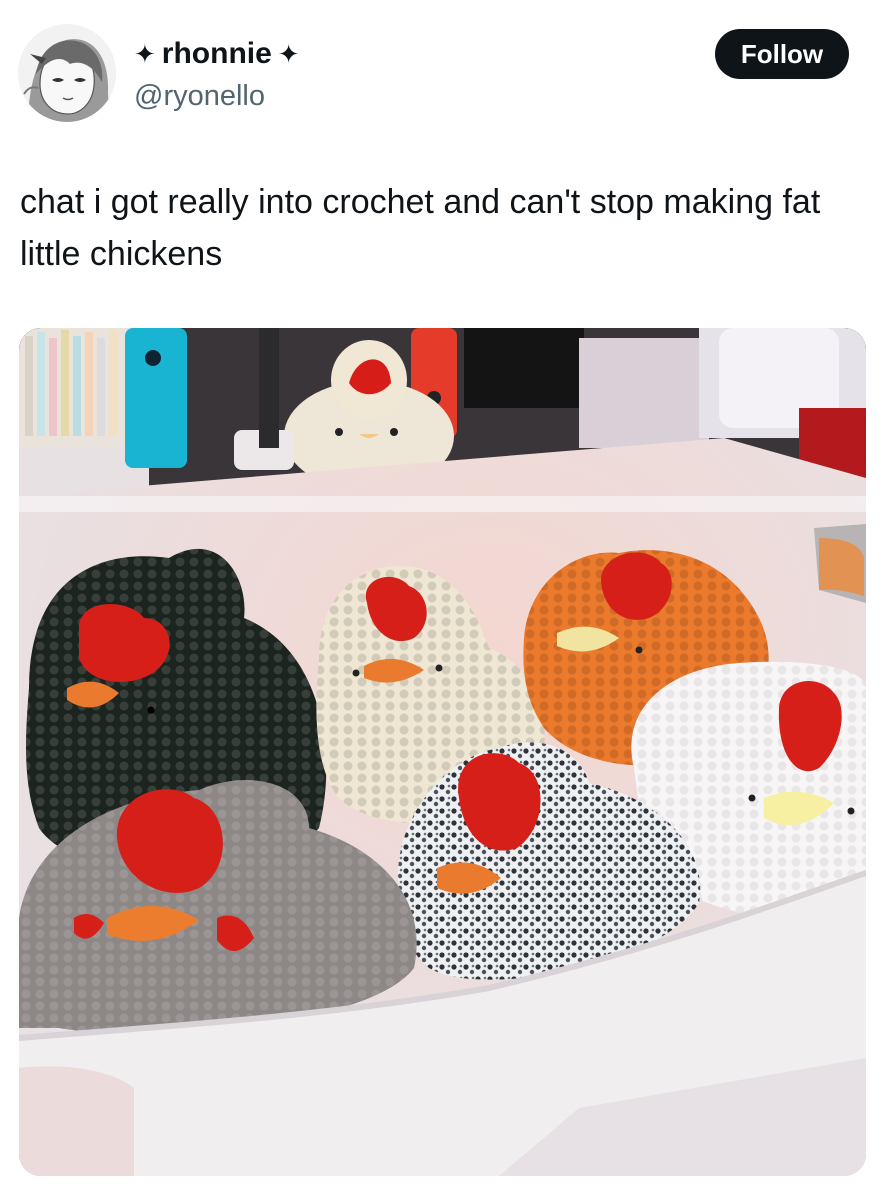 This screenshot has width=885, height=1200. Describe the element at coordinates (443, 74) in the screenshot. I see `tweet-header: ✦ rhonnie ✦ @ryonello Follow` at that location.